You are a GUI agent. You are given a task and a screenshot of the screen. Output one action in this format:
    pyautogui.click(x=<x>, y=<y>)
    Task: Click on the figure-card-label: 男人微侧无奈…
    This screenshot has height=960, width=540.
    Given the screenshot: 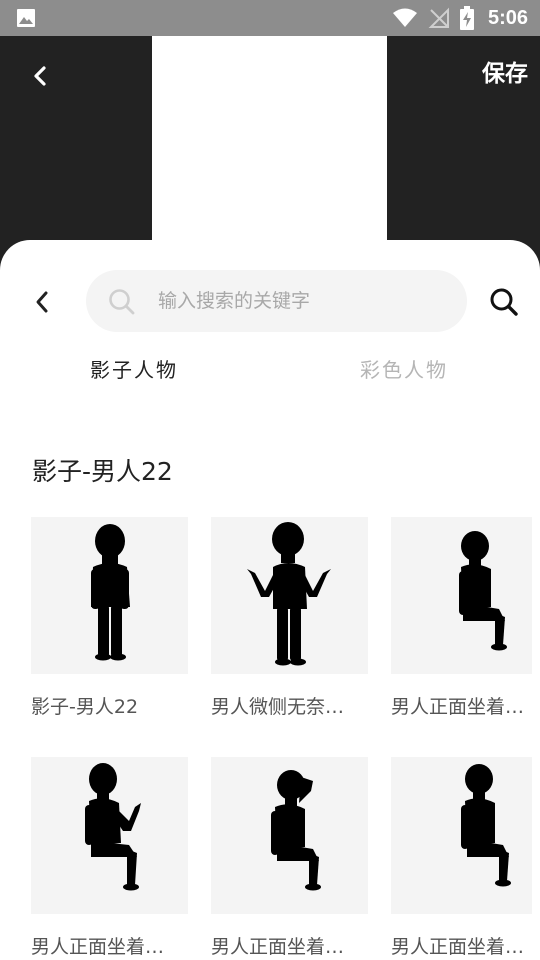 What is the action you would take?
    pyautogui.click(x=278, y=707)
    